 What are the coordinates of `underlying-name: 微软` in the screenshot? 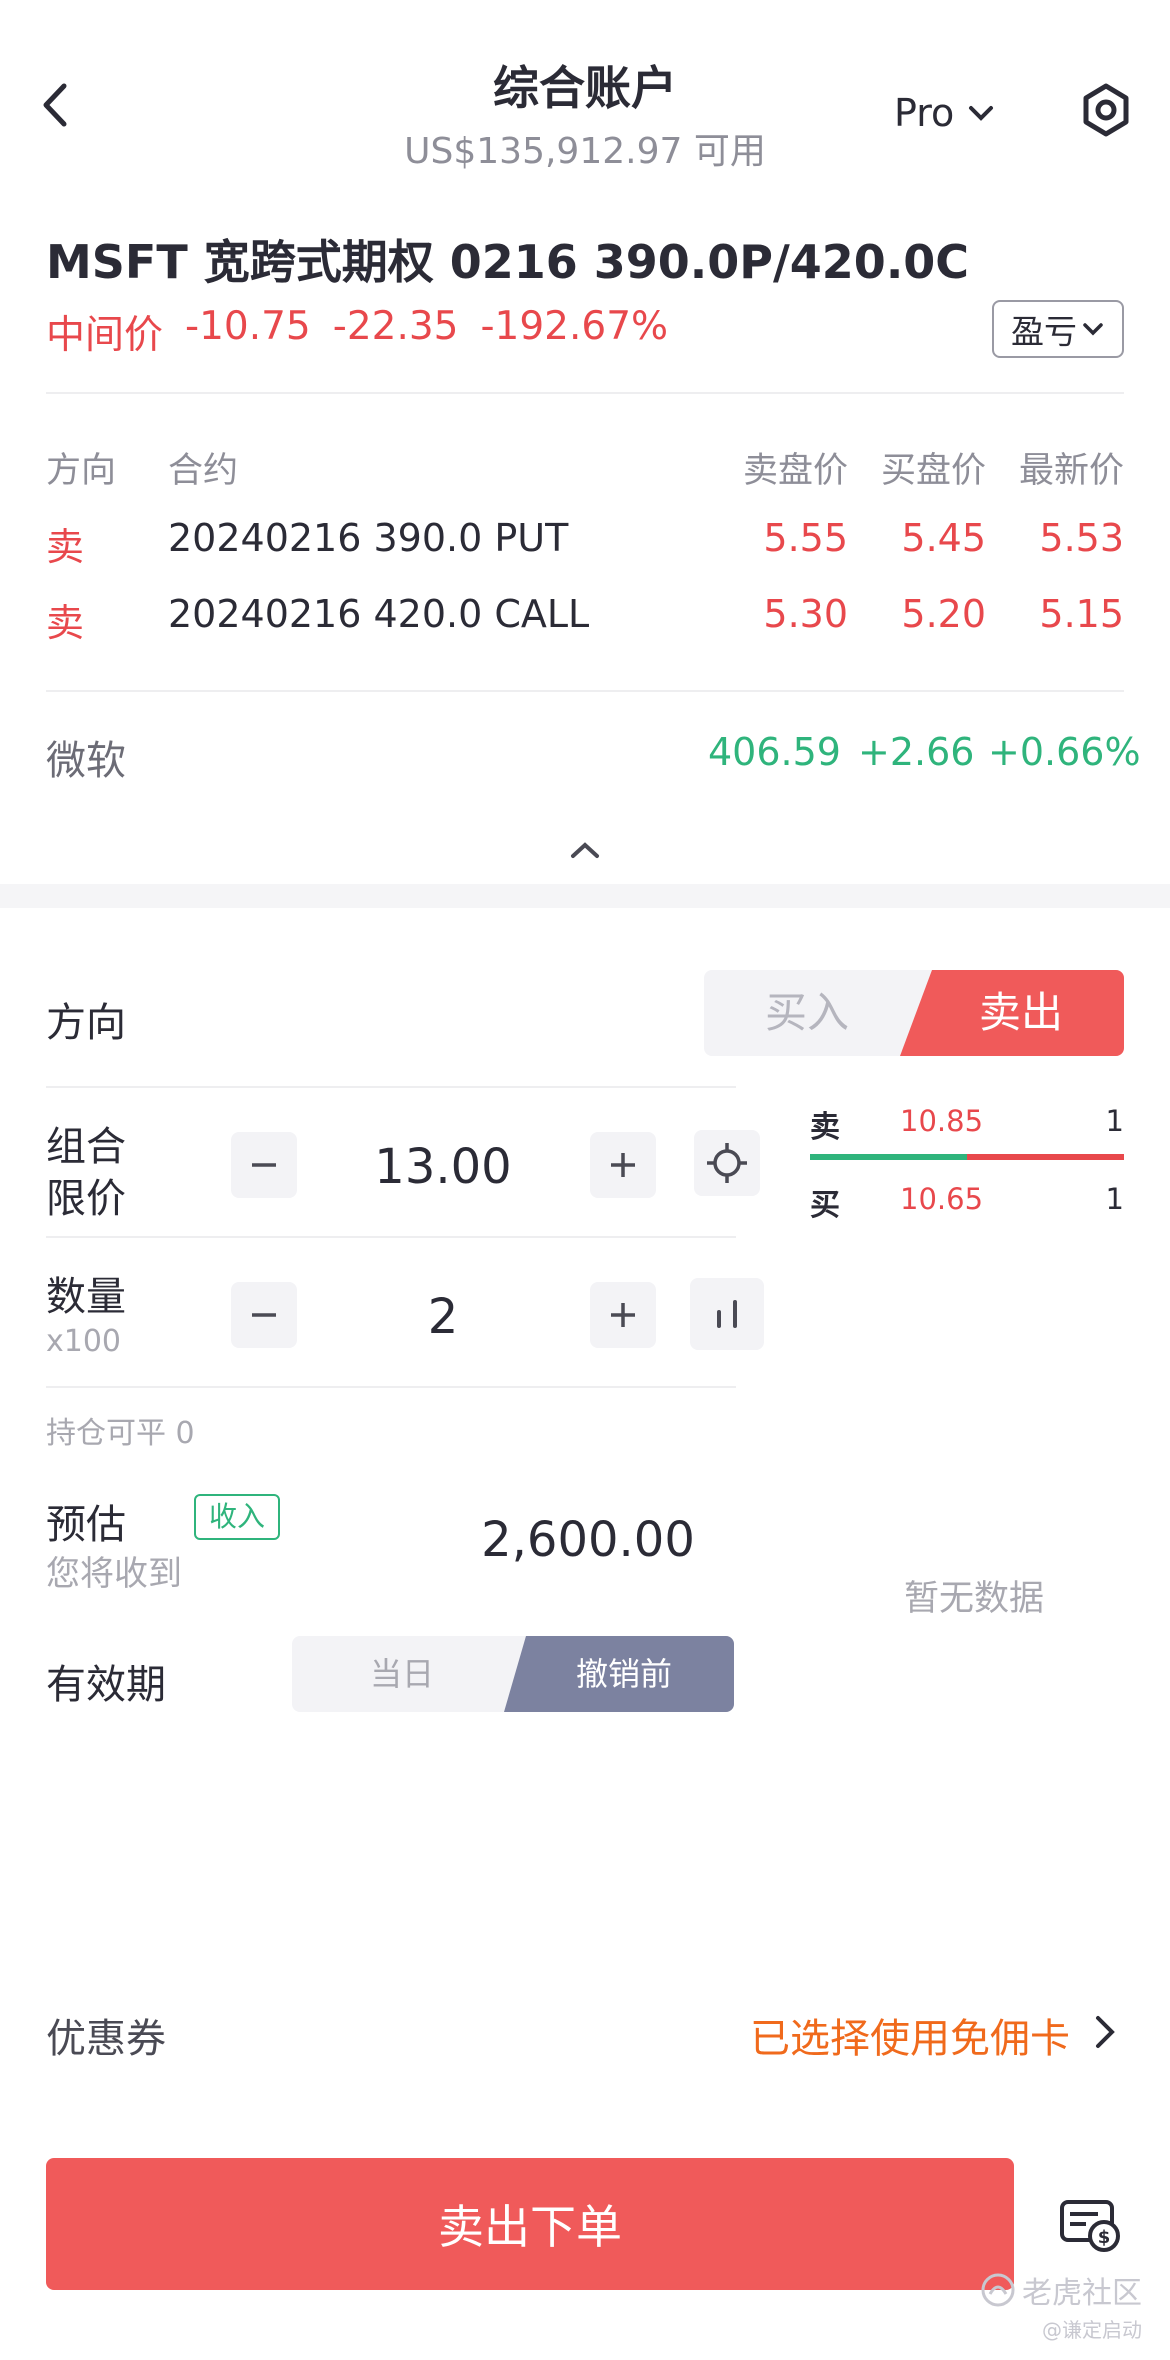 It's located at (86, 761).